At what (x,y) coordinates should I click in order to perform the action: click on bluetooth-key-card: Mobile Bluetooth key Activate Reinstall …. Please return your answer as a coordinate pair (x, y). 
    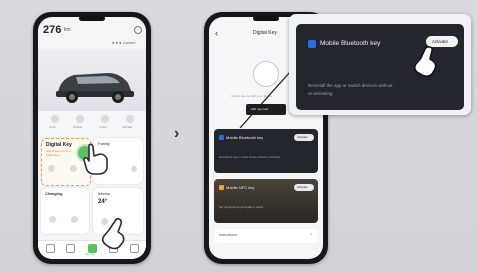
    Looking at the image, I should click on (266, 151).